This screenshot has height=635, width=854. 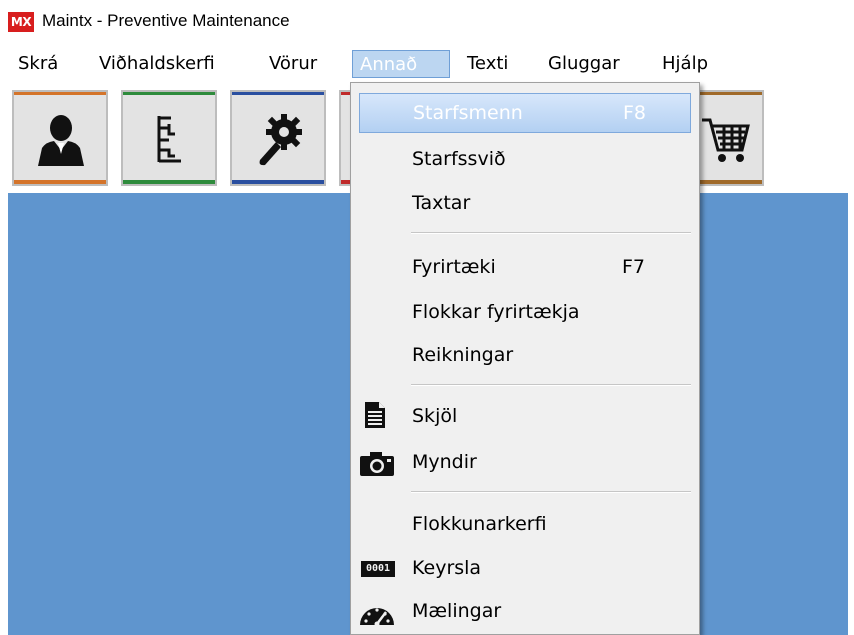 I want to click on menu-item-label: Mælingar, so click(x=457, y=611).